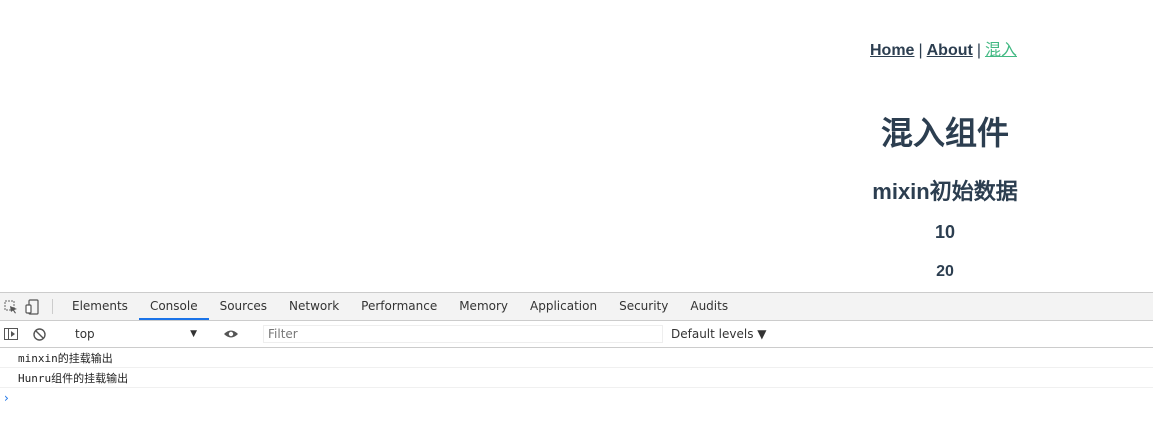 This screenshot has height=425, width=1153. Describe the element at coordinates (892, 50) in the screenshot. I see `nav-link-home: Home` at that location.